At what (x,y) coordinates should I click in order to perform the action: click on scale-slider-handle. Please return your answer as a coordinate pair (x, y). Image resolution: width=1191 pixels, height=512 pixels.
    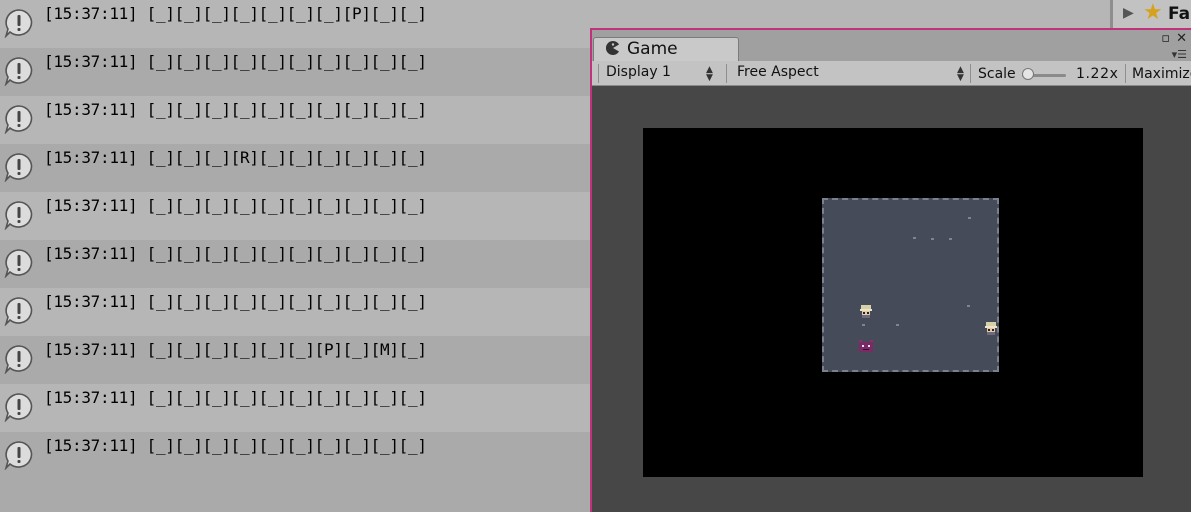
    Looking at the image, I should click on (1028, 74).